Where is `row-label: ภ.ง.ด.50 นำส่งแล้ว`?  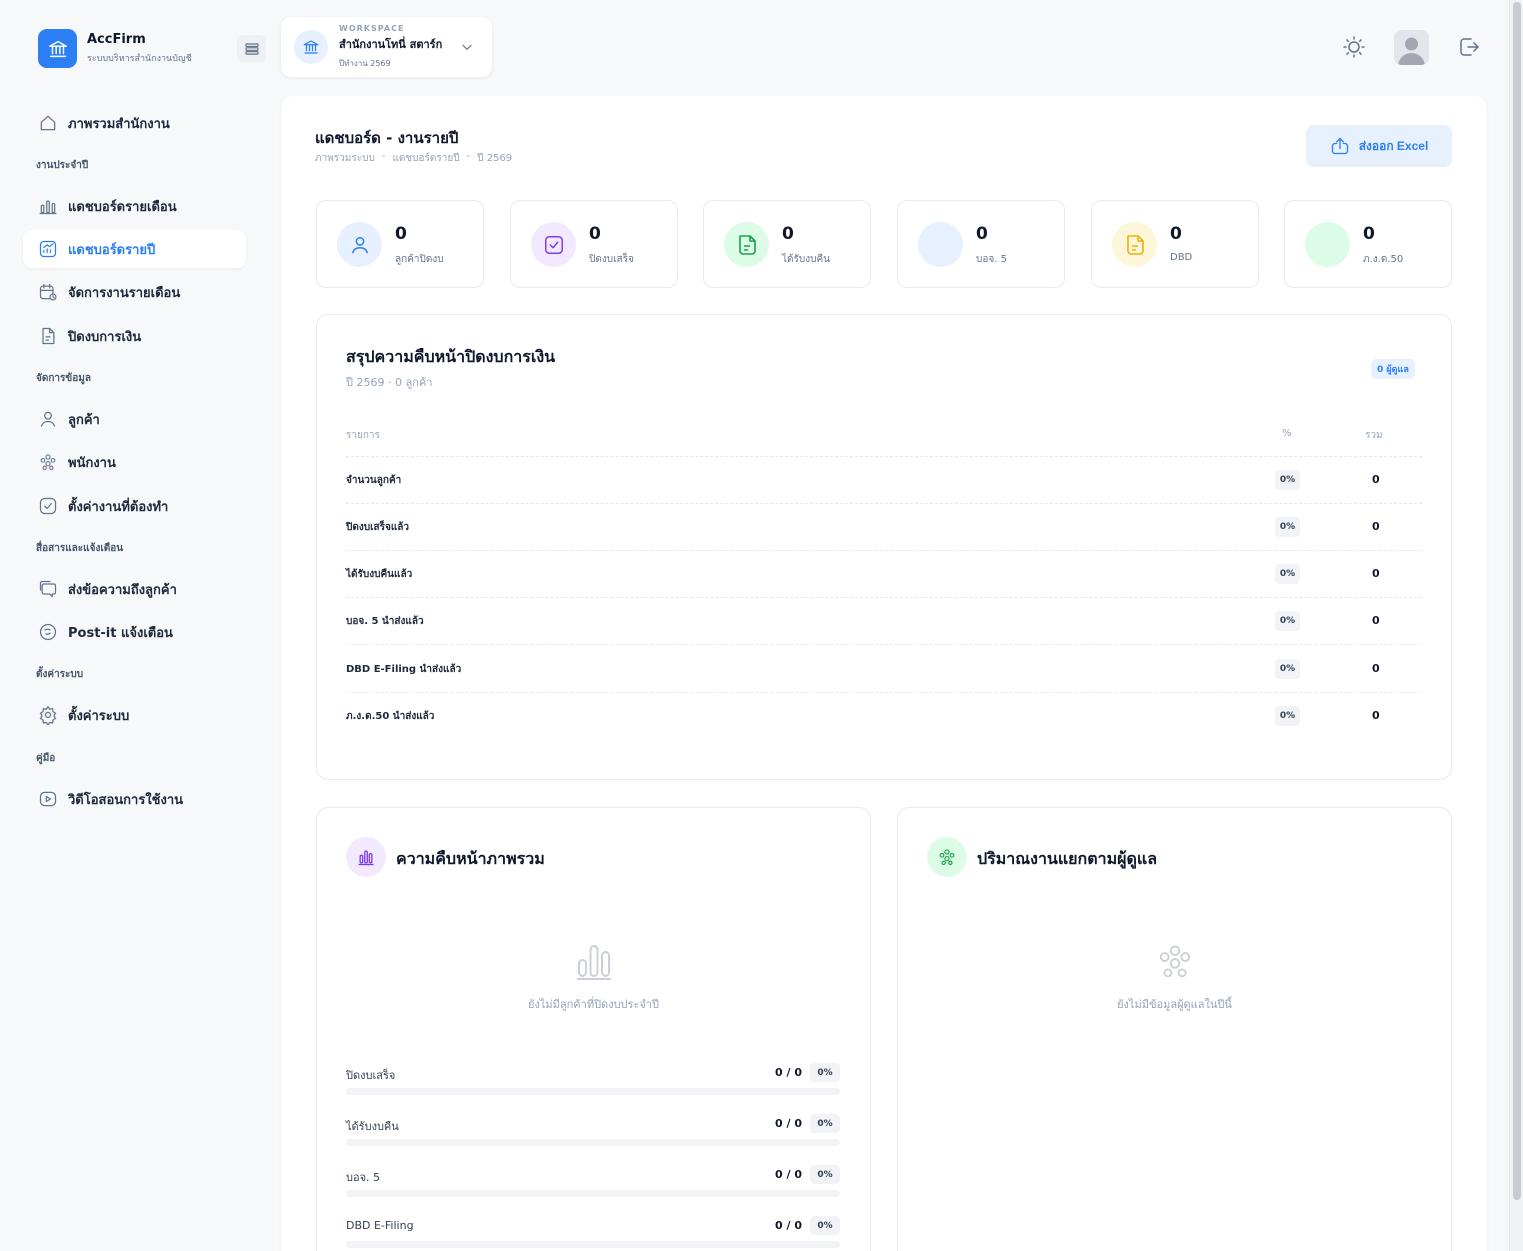 row-label: ภ.ง.ด.50 นำส่งแล้ว is located at coordinates (390, 716).